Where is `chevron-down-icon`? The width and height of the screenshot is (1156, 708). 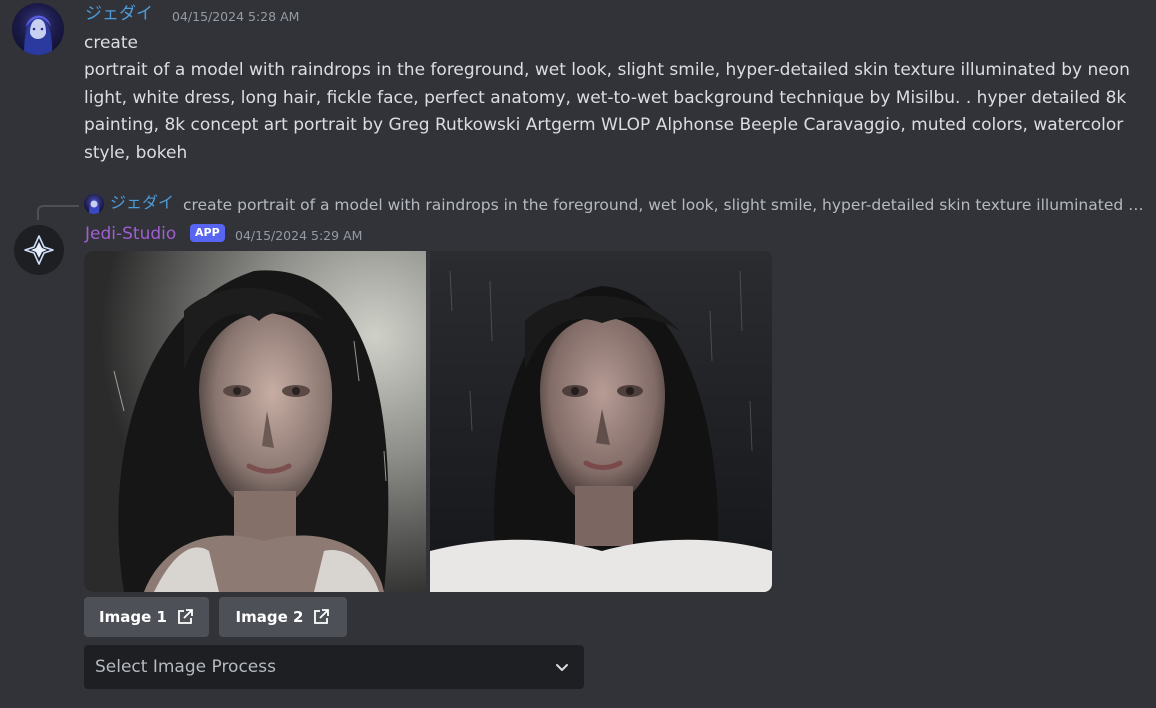 chevron-down-icon is located at coordinates (562, 667).